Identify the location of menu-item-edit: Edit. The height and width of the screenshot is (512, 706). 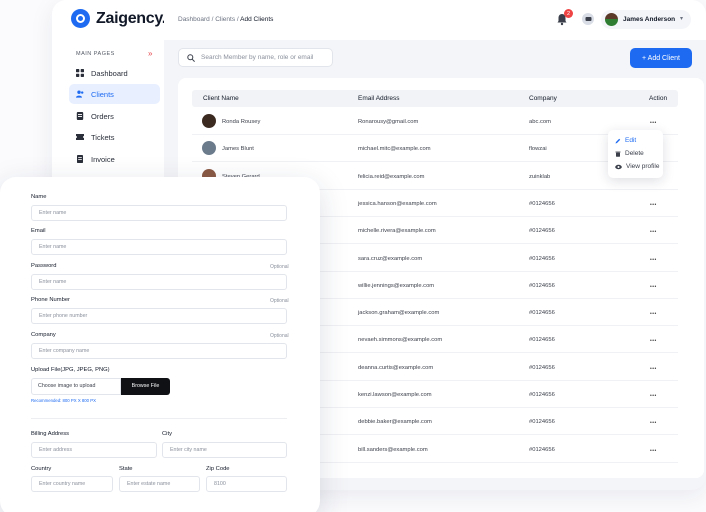
(625, 140).